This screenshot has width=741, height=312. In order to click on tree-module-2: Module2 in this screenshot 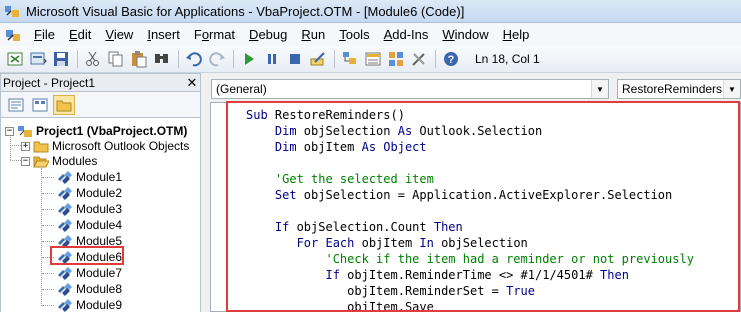, I will do `click(89, 193)`.